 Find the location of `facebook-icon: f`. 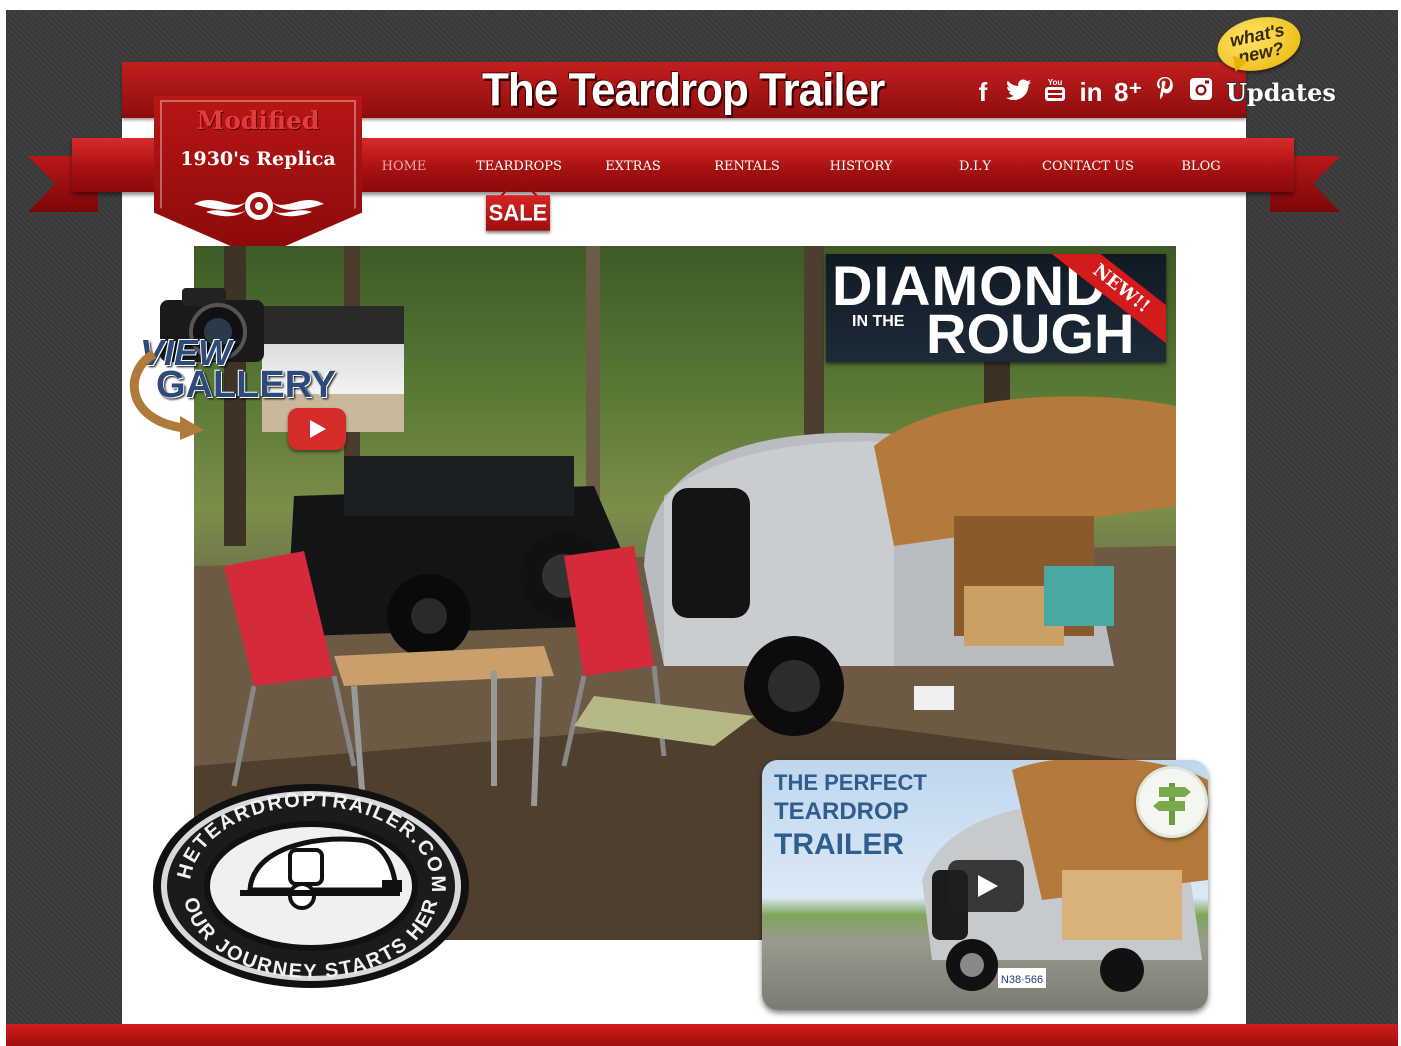

facebook-icon: f is located at coordinates (983, 92).